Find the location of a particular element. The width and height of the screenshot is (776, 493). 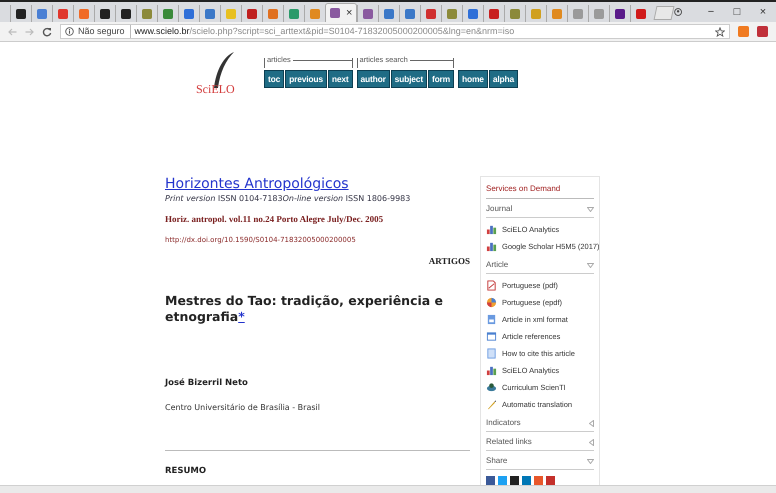

close-button: × is located at coordinates (763, 12).